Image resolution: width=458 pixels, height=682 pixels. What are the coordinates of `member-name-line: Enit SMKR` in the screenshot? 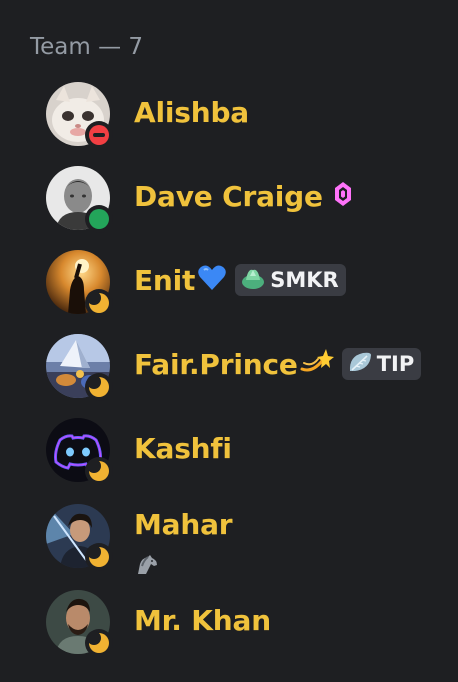 It's located at (240, 280).